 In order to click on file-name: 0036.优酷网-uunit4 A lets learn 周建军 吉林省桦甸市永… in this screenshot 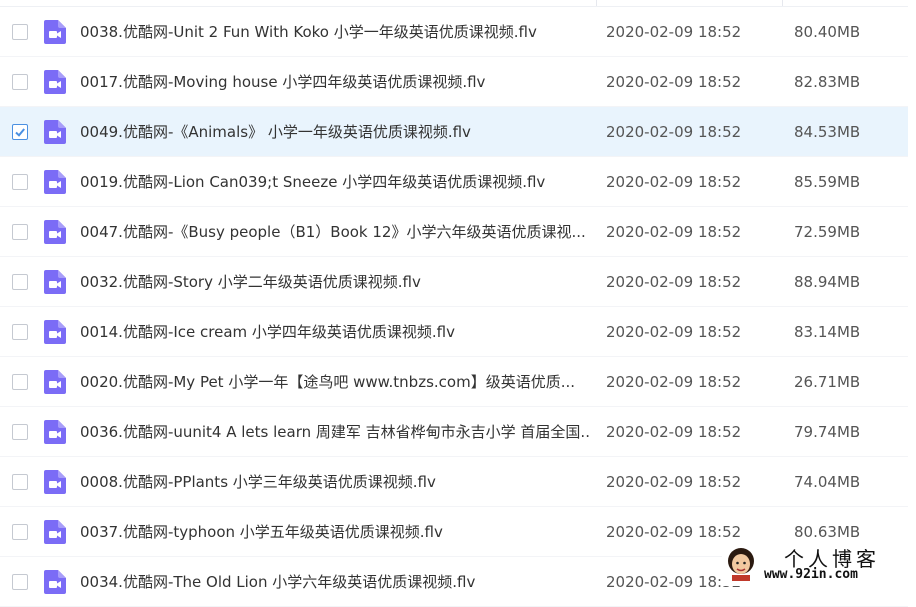, I will do `click(335, 432)`.